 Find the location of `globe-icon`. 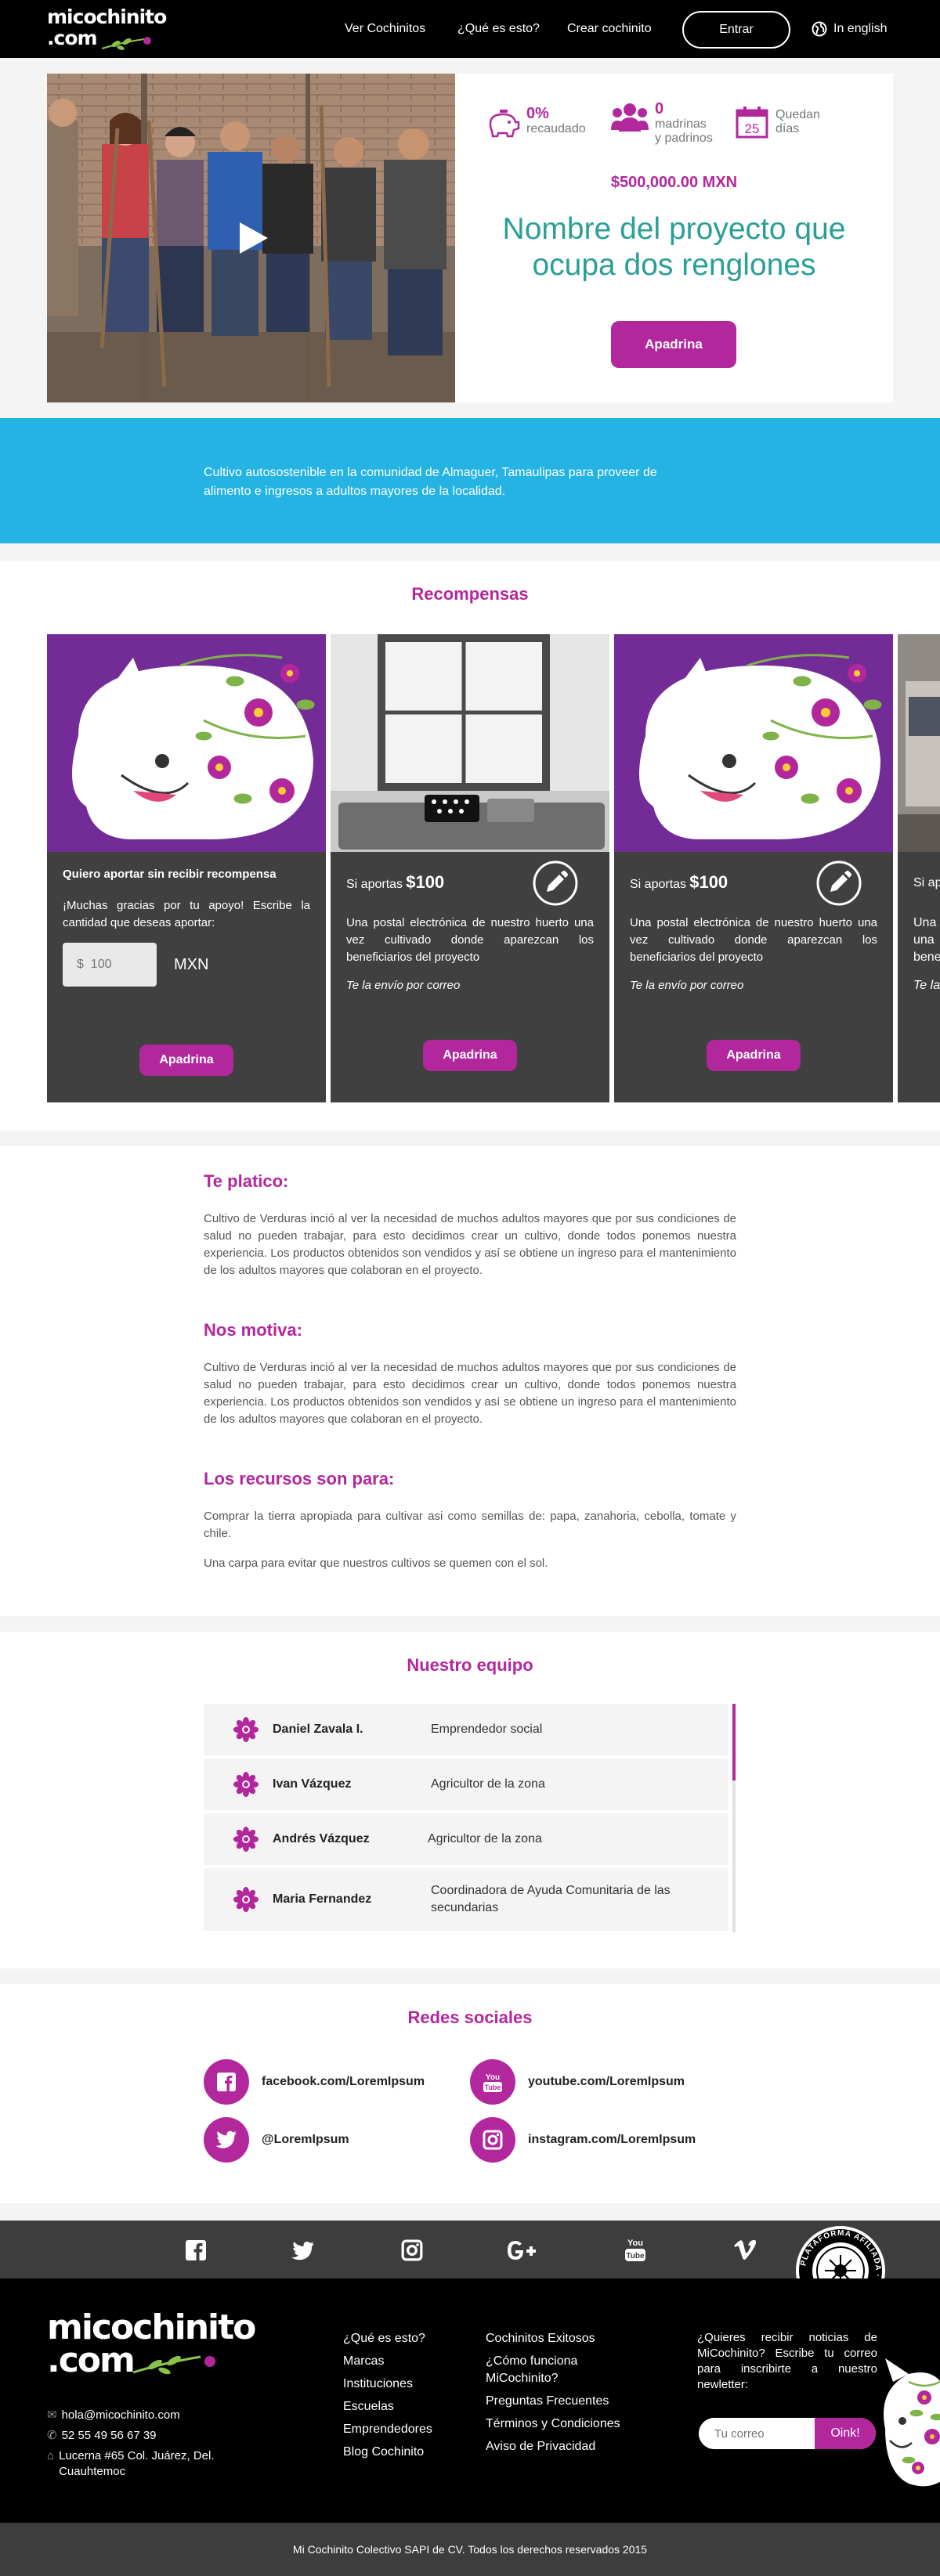

globe-icon is located at coordinates (820, 29).